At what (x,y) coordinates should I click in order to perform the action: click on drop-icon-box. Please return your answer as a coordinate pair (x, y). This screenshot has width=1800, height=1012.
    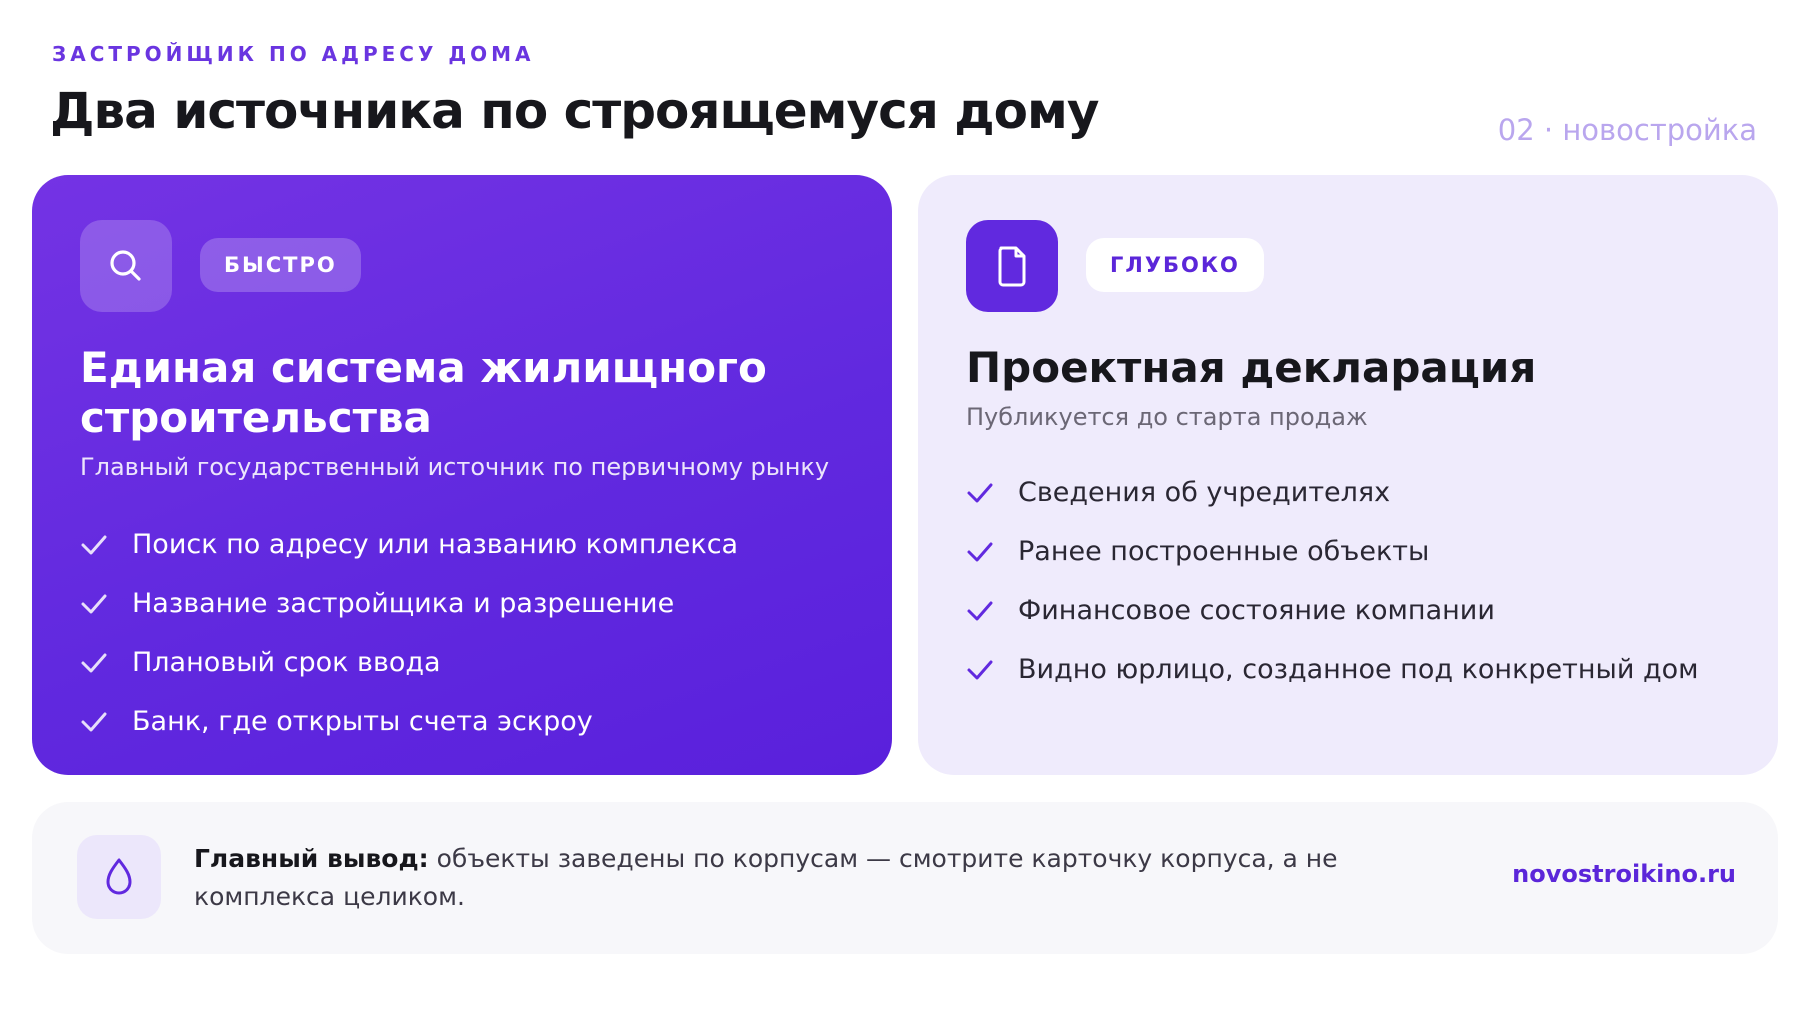
    Looking at the image, I should click on (119, 877).